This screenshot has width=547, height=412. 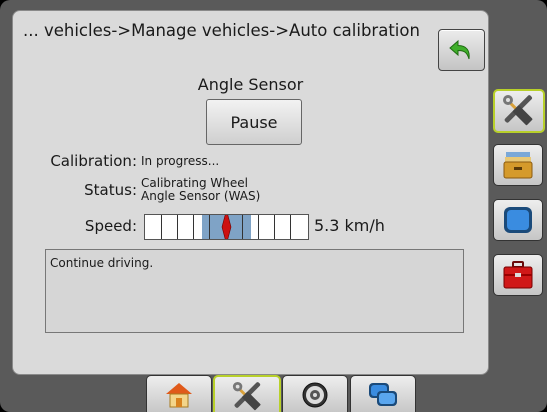 I want to click on speed-bar, so click(x=226, y=227).